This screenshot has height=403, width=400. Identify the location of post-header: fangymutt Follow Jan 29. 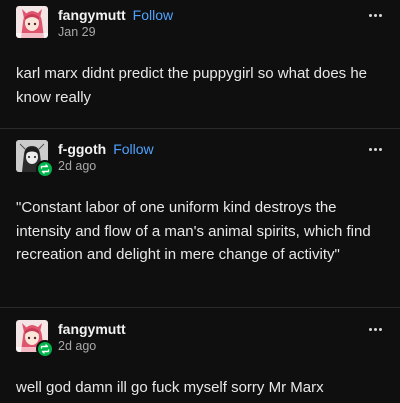
(200, 28).